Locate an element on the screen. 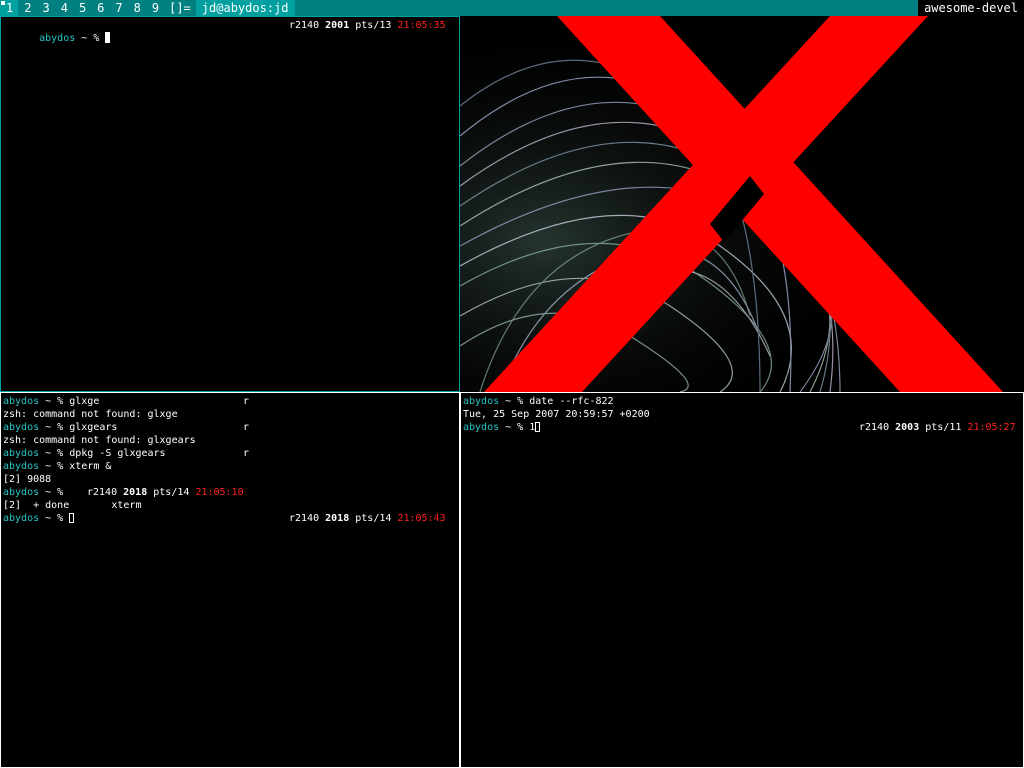  tag-3: 3 is located at coordinates (45, 8).